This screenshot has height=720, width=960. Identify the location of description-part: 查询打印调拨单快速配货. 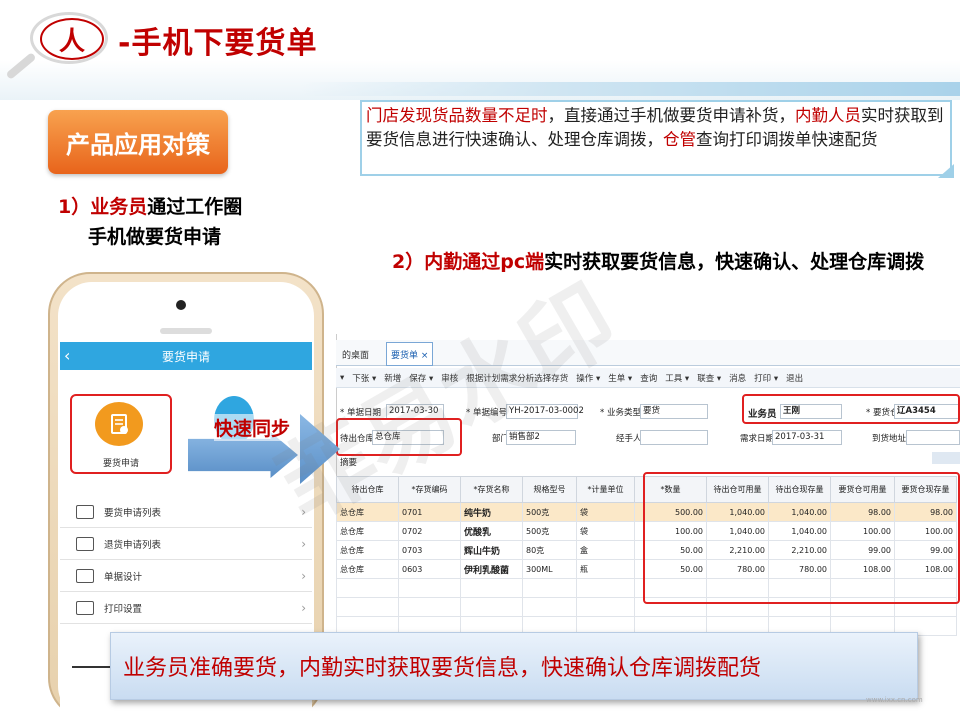
(787, 139).